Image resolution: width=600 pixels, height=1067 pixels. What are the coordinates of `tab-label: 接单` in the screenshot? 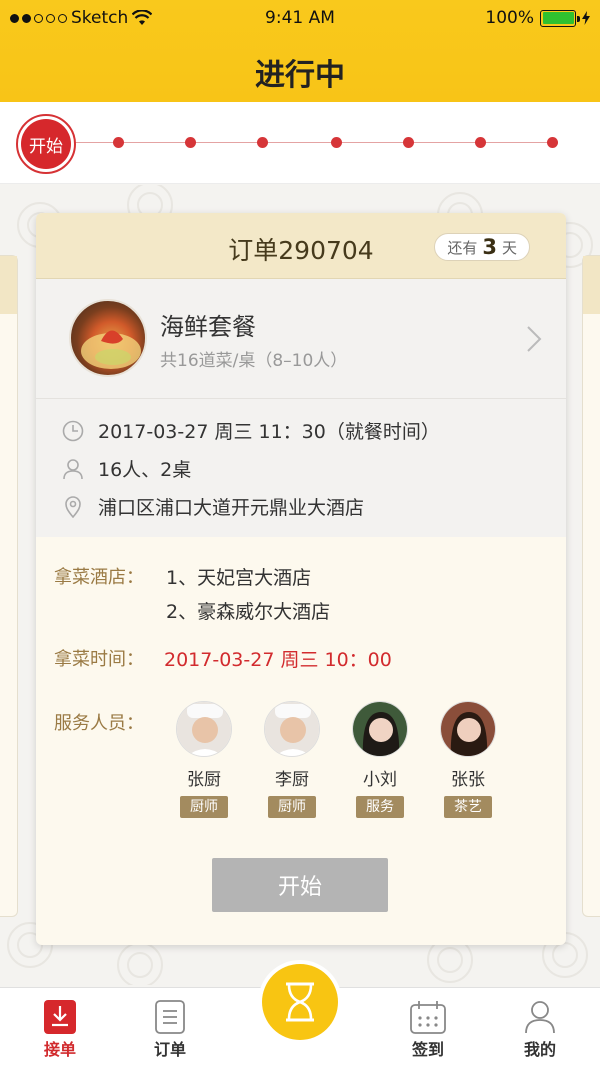 It's located at (59, 1049).